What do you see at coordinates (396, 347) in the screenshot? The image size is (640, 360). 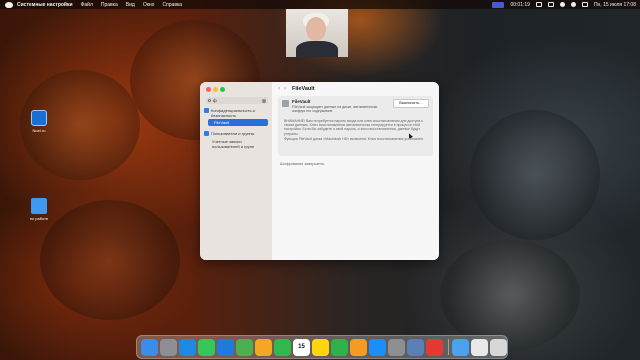 I see `settings-icon` at bounding box center [396, 347].